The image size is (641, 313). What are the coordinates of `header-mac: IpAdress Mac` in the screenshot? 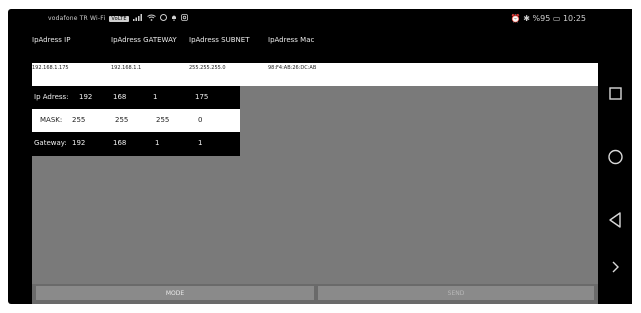 It's located at (291, 40).